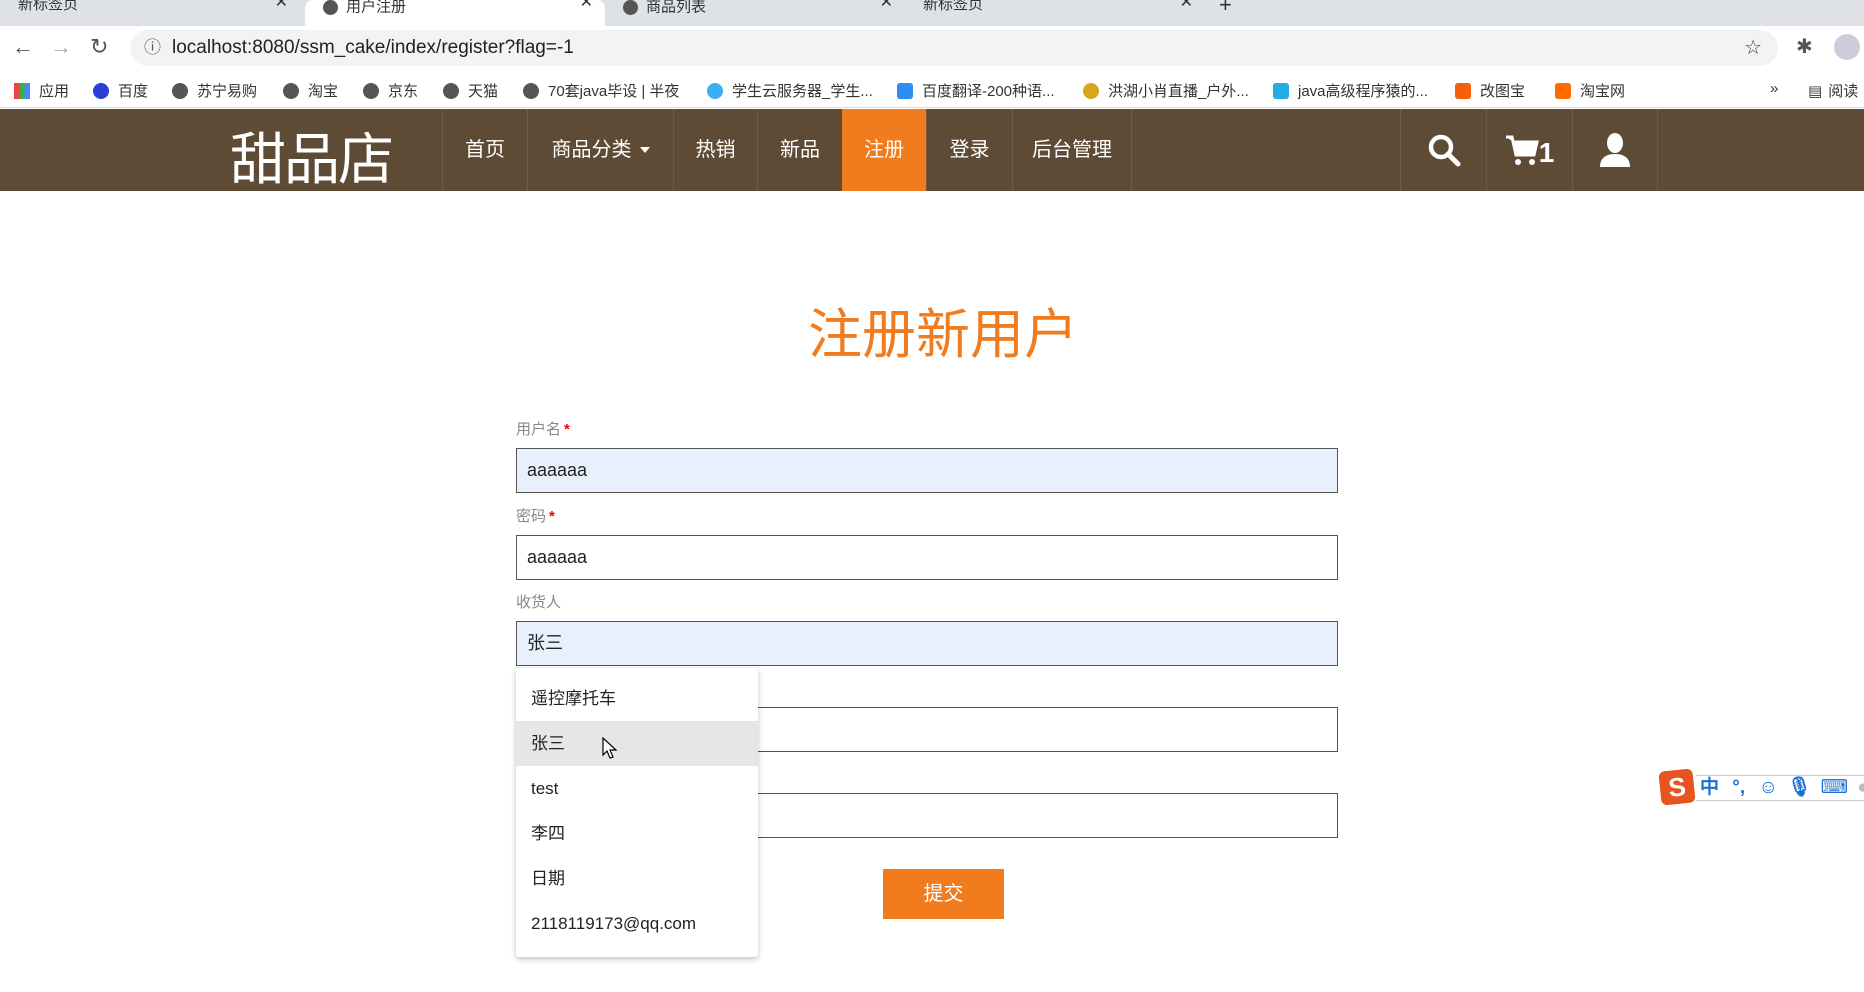 The image size is (1864, 992). Describe the element at coordinates (943, 894) in the screenshot. I see `submit-button: 提交` at that location.